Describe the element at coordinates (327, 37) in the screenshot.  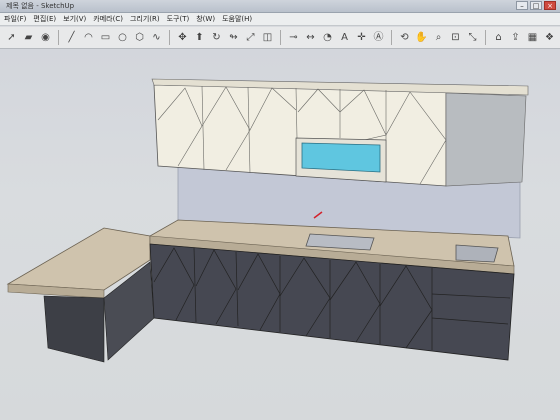
I see `protractor-icon: ◔` at that location.